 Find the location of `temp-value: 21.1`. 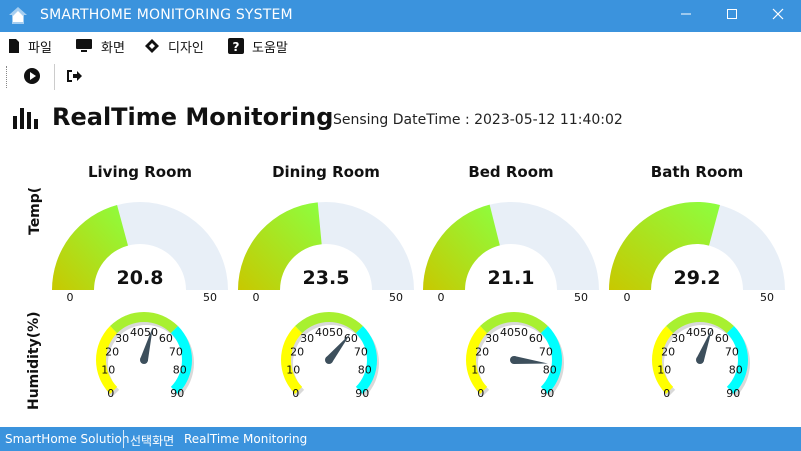

temp-value: 21.1 is located at coordinates (511, 278).